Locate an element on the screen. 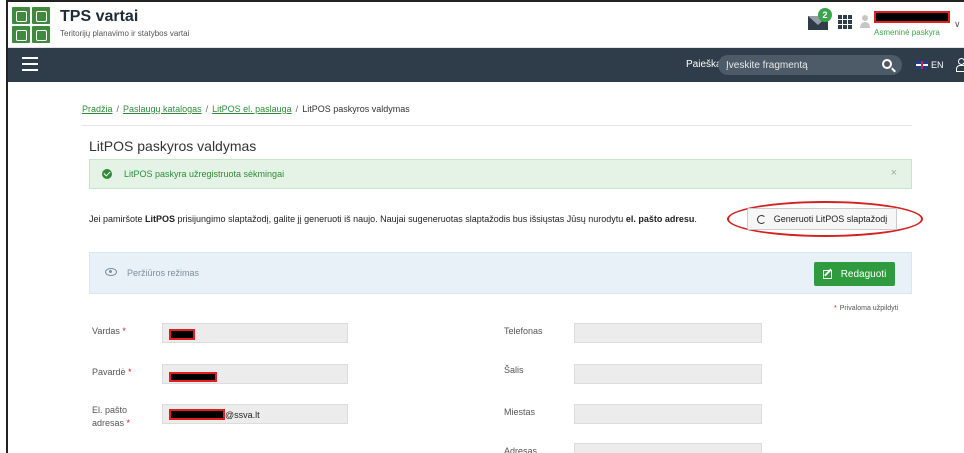  user-name-redacted is located at coordinates (912, 17).